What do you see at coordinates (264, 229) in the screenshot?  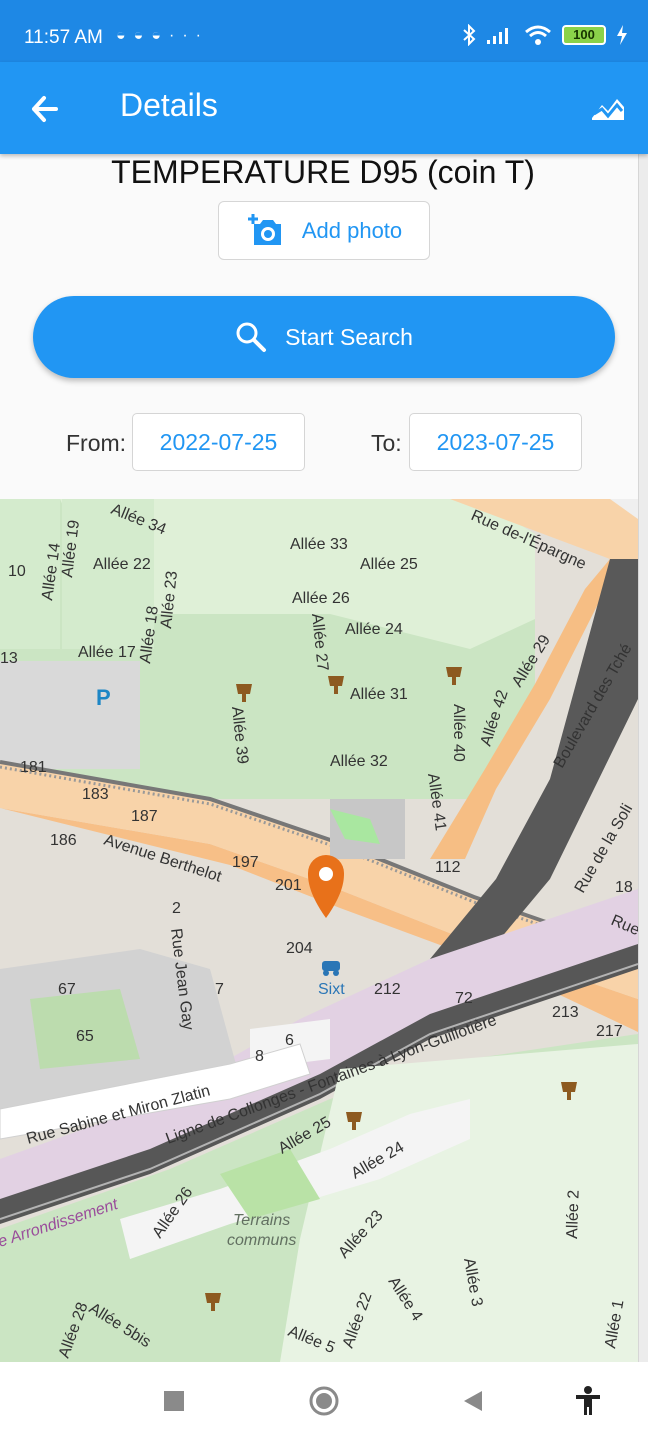 I see `add-camera-icon` at bounding box center [264, 229].